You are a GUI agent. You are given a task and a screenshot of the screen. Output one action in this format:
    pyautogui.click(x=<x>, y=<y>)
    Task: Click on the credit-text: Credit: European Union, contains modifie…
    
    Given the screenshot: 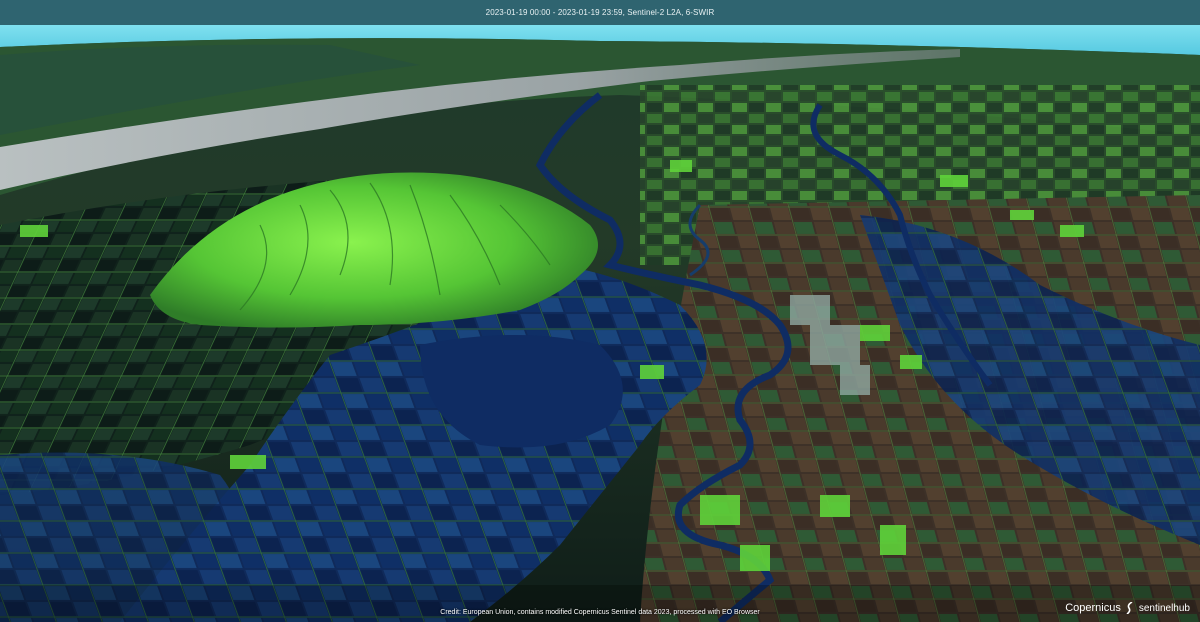 What is the action you would take?
    pyautogui.click(x=600, y=612)
    